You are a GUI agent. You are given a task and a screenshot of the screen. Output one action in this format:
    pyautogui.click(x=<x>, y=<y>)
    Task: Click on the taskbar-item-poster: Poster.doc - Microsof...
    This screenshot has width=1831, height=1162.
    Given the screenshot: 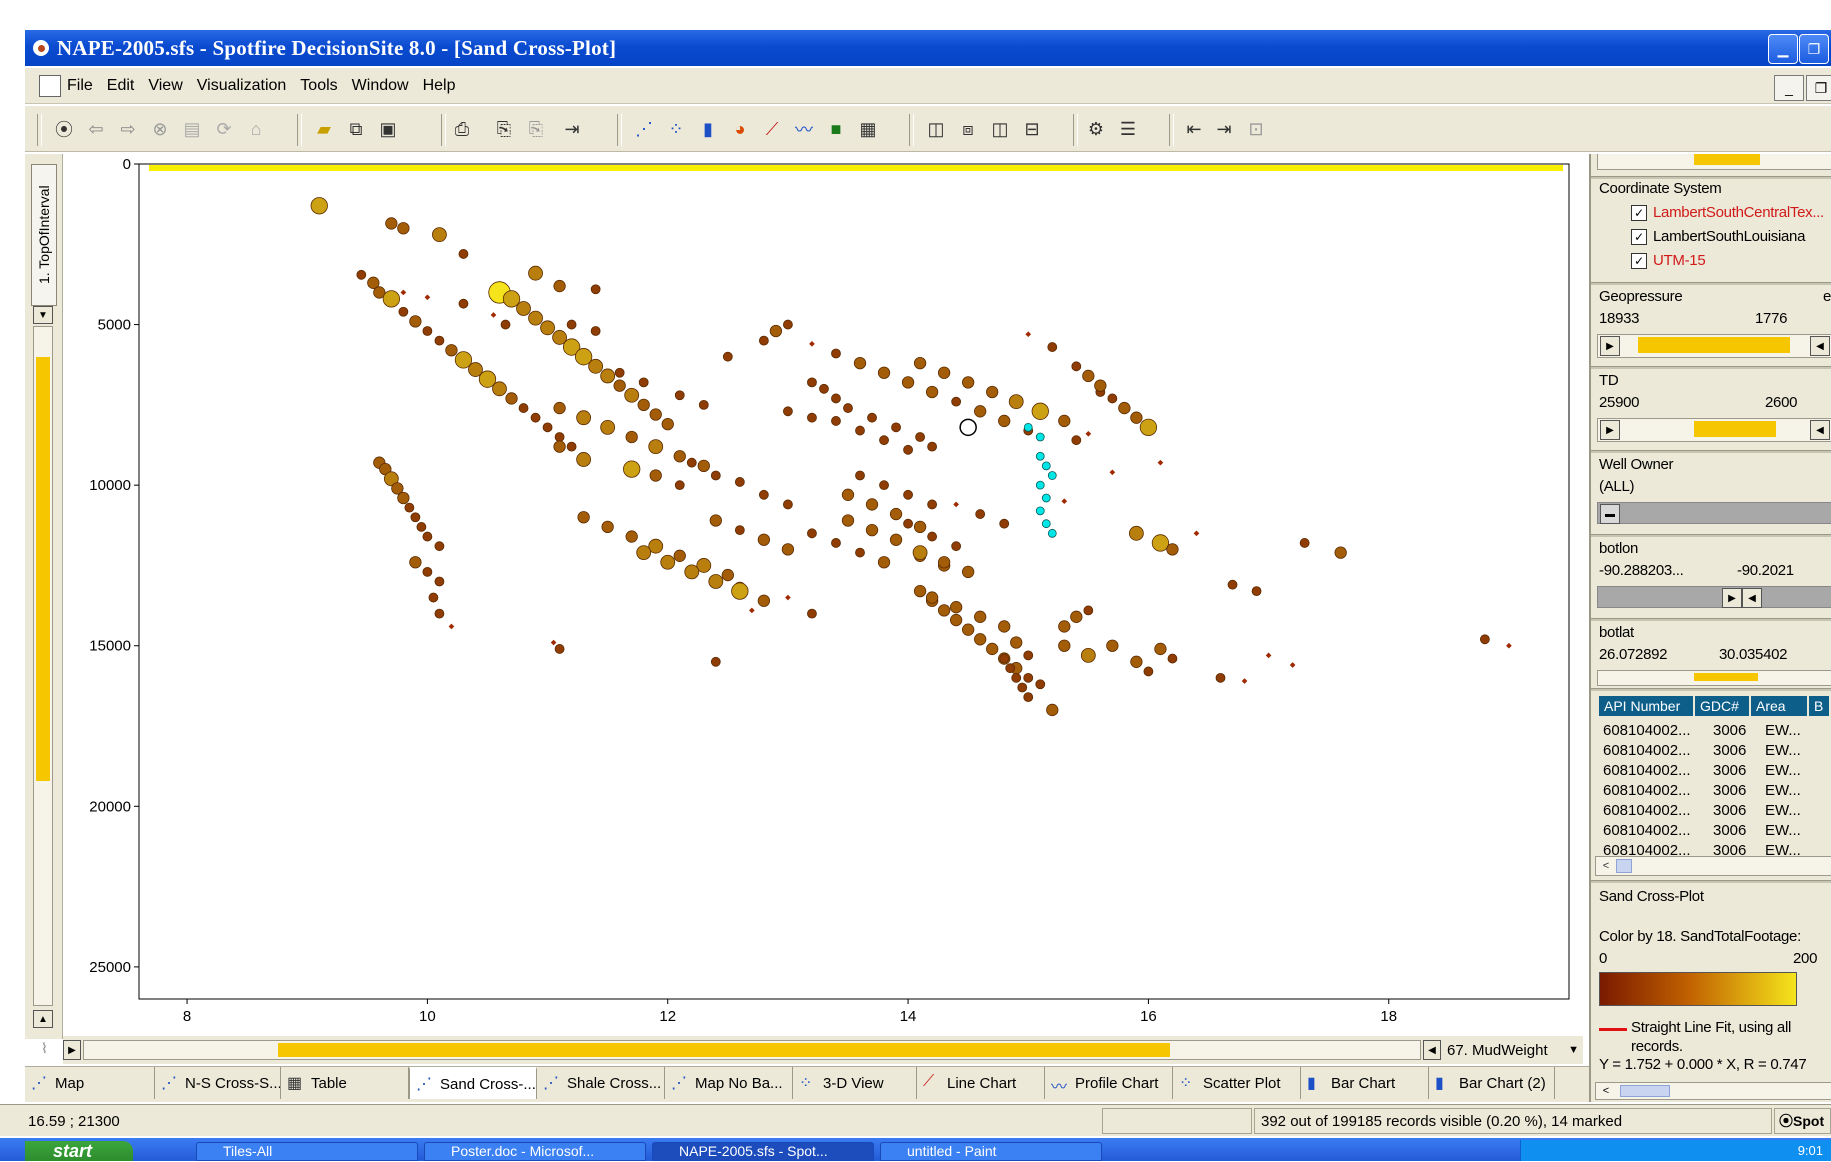 What is the action you would take?
    pyautogui.click(x=535, y=1151)
    